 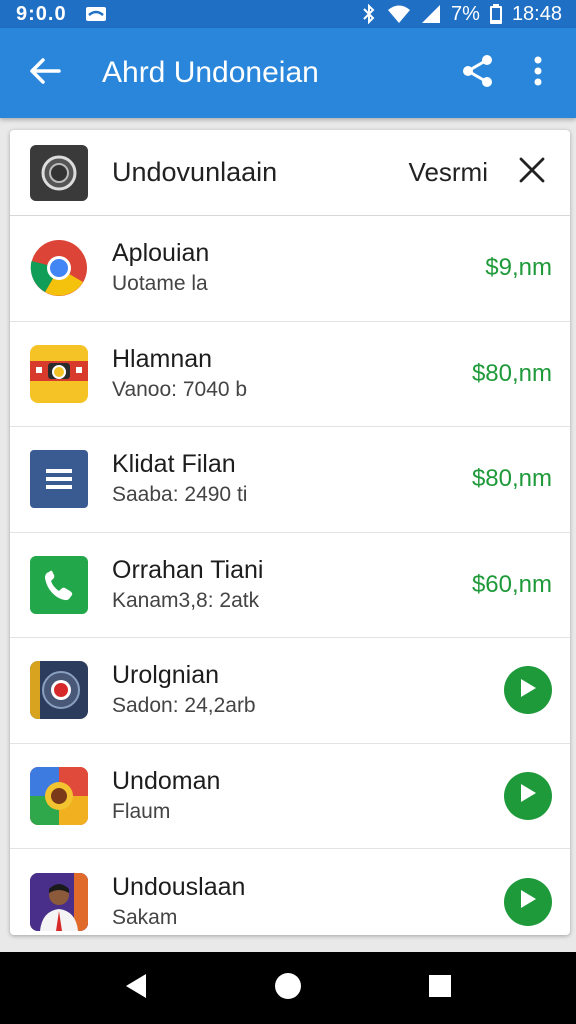 I want to click on price-button: $9,nm, so click(x=518, y=268).